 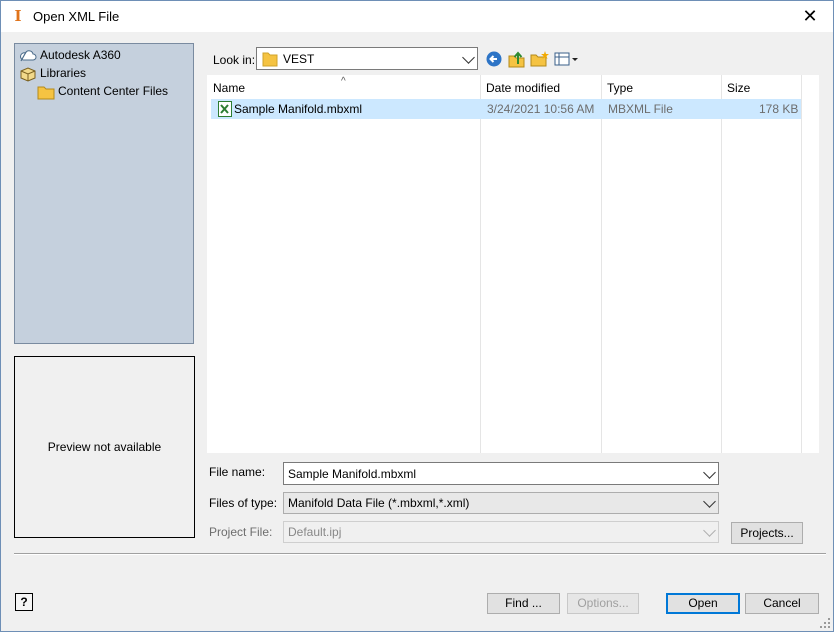 What do you see at coordinates (761, 87) in the screenshot?
I see `column-header-size: Size` at bounding box center [761, 87].